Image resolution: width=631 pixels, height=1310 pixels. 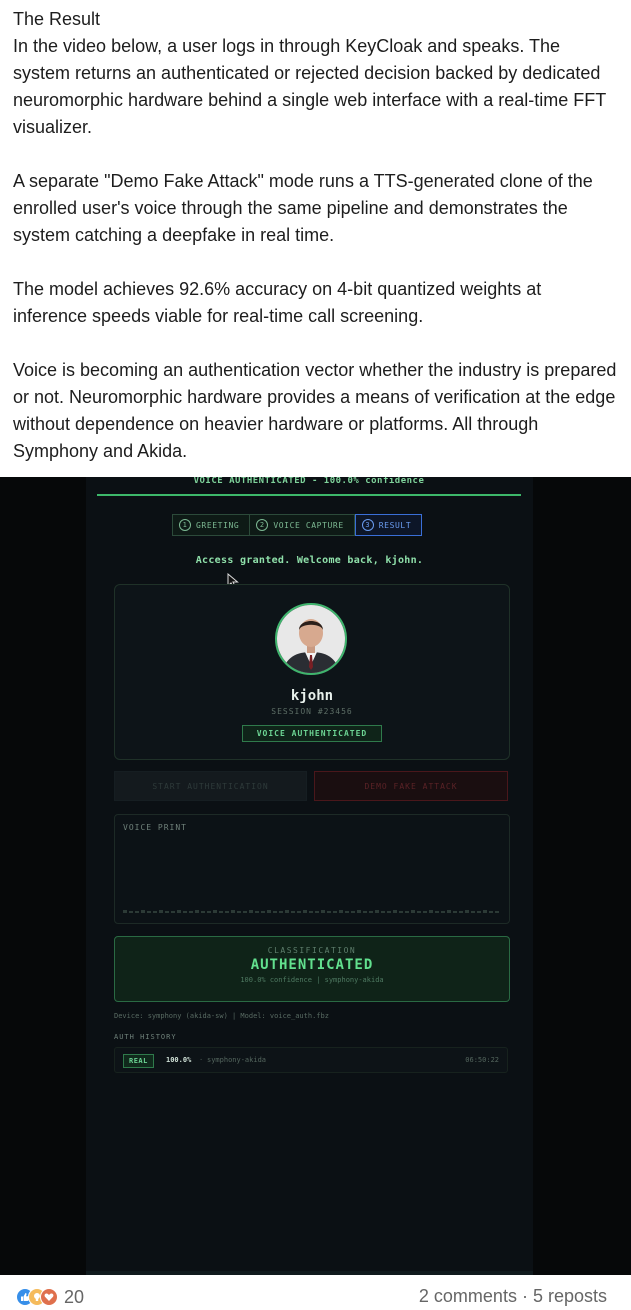 What do you see at coordinates (237, 1060) in the screenshot?
I see `history-device: symphony-akida` at bounding box center [237, 1060].